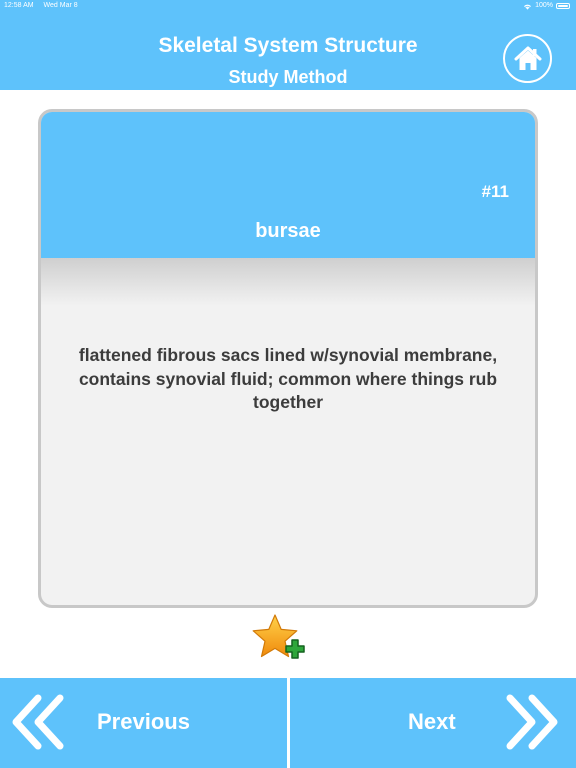 The image size is (576, 768). I want to click on status-date: Wed Mar 8, so click(60, 5).